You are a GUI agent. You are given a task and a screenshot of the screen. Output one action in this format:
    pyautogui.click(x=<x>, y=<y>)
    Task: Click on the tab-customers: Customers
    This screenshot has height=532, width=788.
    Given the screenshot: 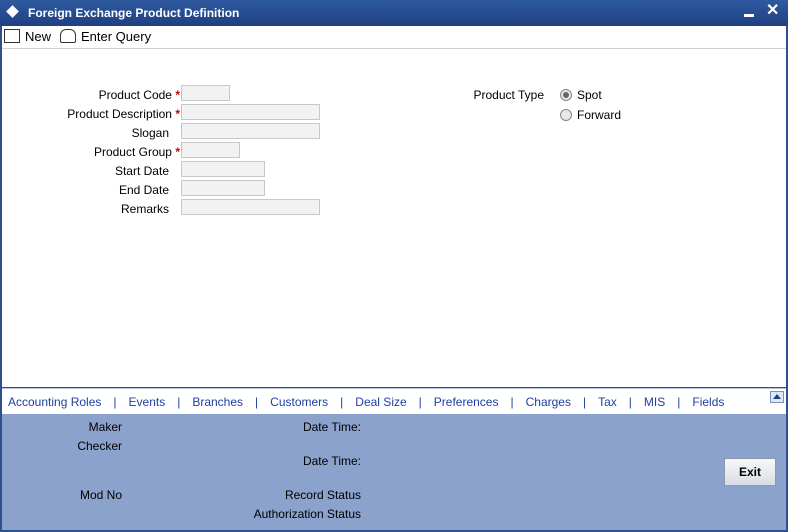 What is the action you would take?
    pyautogui.click(x=299, y=402)
    